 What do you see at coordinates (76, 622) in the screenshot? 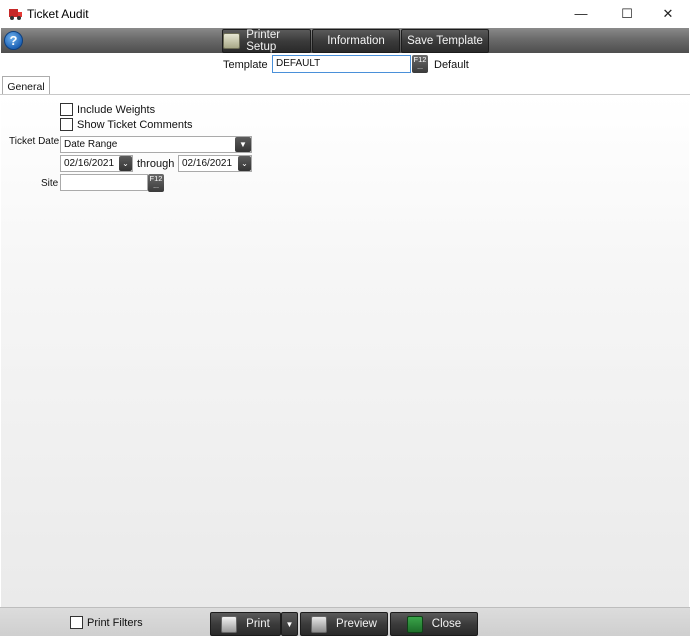
I see `print-filters-checkbox` at bounding box center [76, 622].